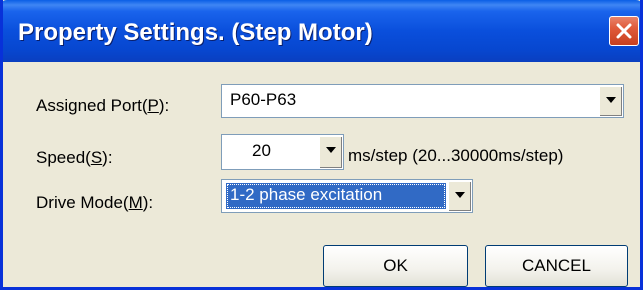 This screenshot has height=290, width=643. Describe the element at coordinates (456, 155) in the screenshot. I see `speed-unit-text: ms/step (20...30000ms/step)` at that location.